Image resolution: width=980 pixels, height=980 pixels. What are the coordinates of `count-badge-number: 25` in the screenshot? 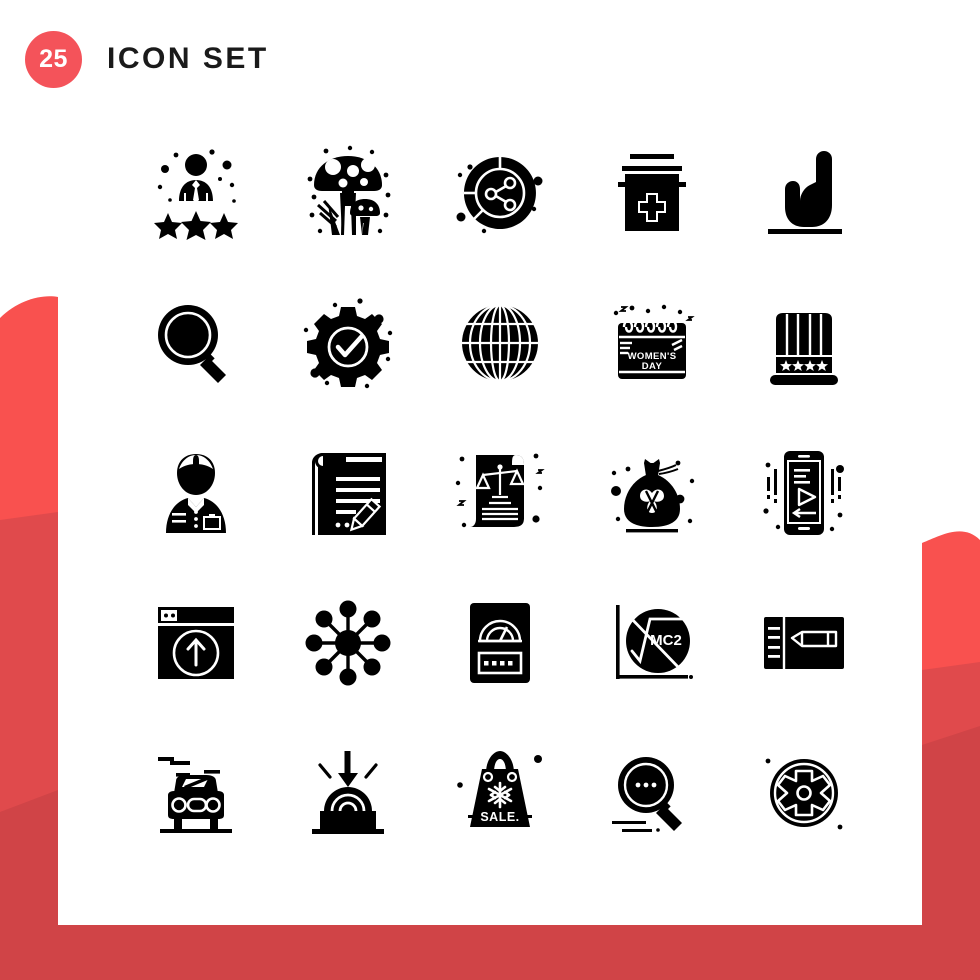 It's located at (53, 58).